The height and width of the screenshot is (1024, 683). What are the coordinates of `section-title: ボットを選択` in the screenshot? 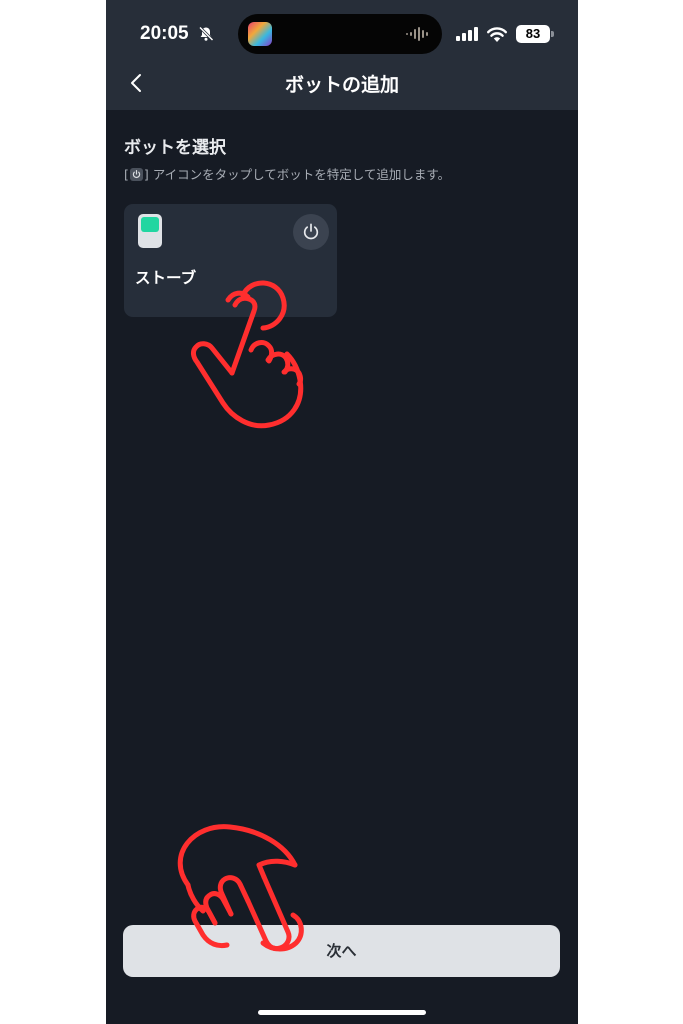 It's located at (175, 148).